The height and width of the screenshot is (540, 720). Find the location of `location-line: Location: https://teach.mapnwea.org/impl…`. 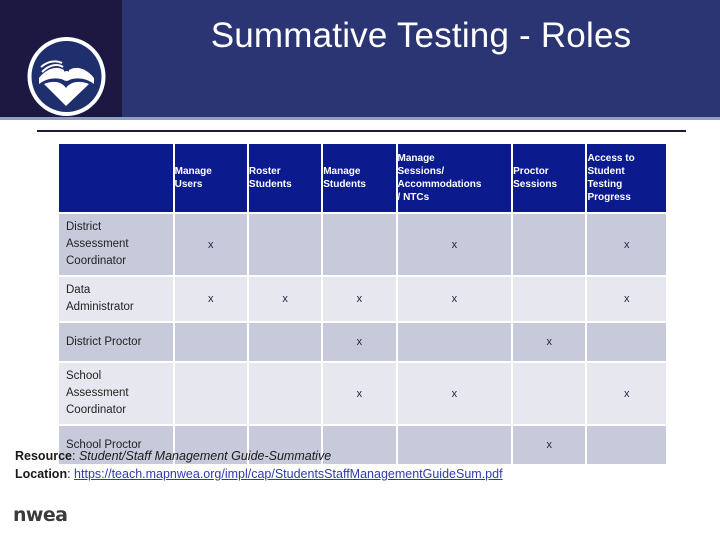

location-line: Location: https://teach.mapnwea.org/impl… is located at coordinates (259, 474).